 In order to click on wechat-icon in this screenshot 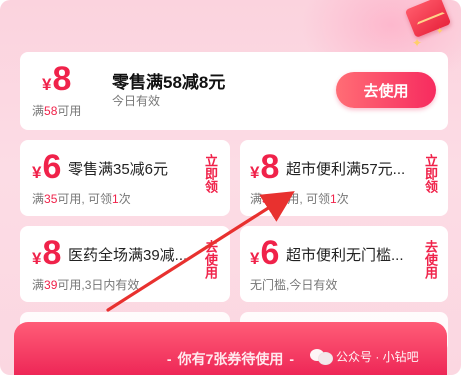, I will do `click(321, 356)`.